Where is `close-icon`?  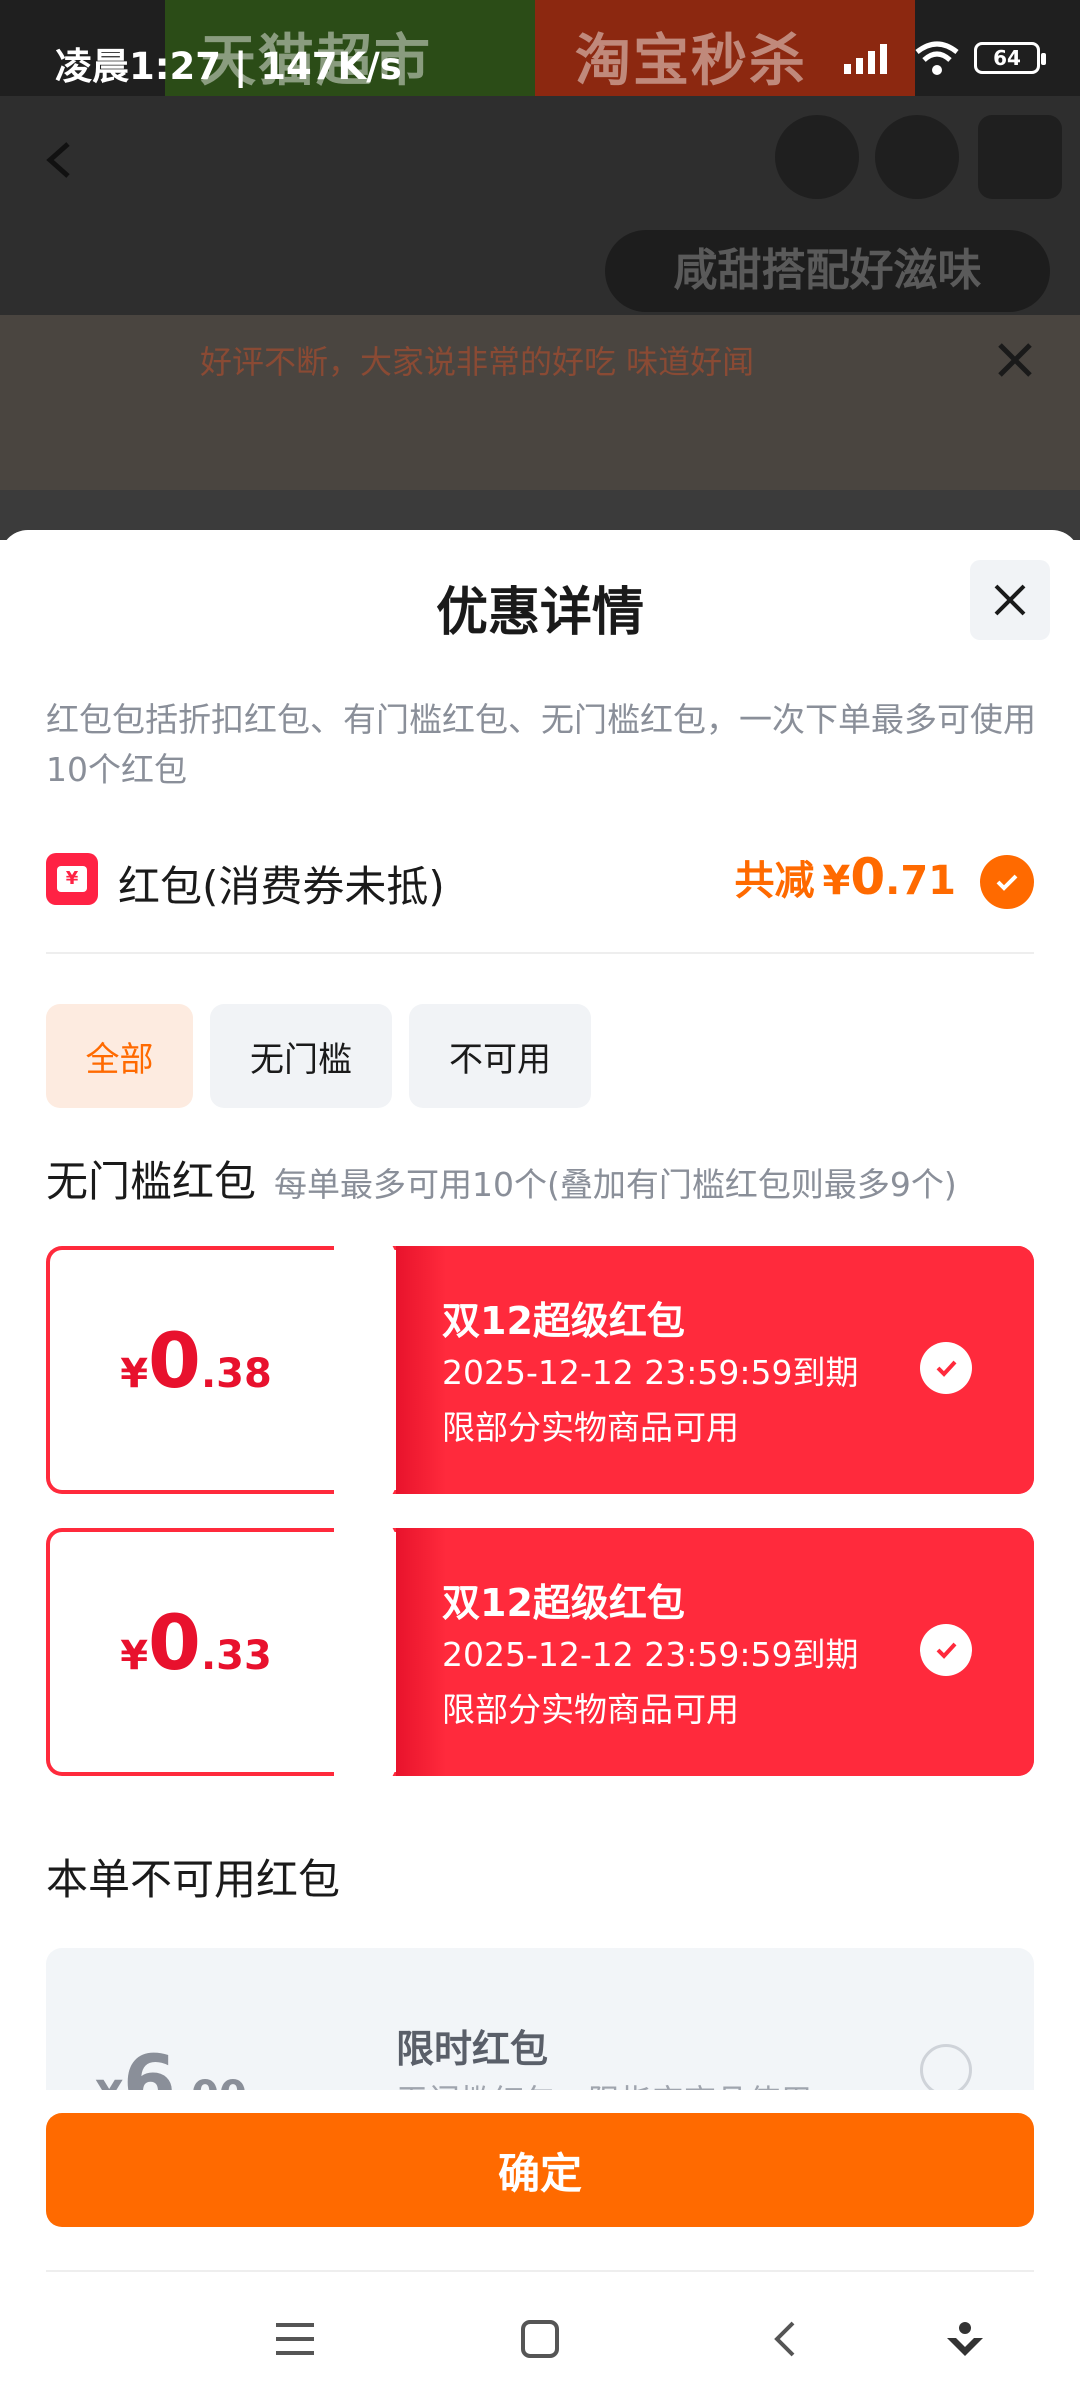 close-icon is located at coordinates (1010, 600).